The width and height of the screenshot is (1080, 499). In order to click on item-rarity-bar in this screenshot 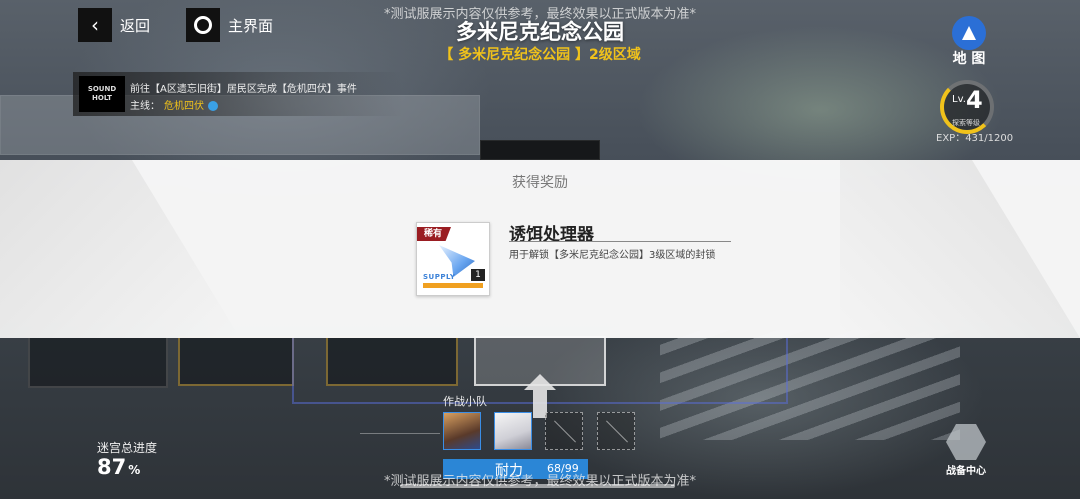, I will do `click(453, 285)`.